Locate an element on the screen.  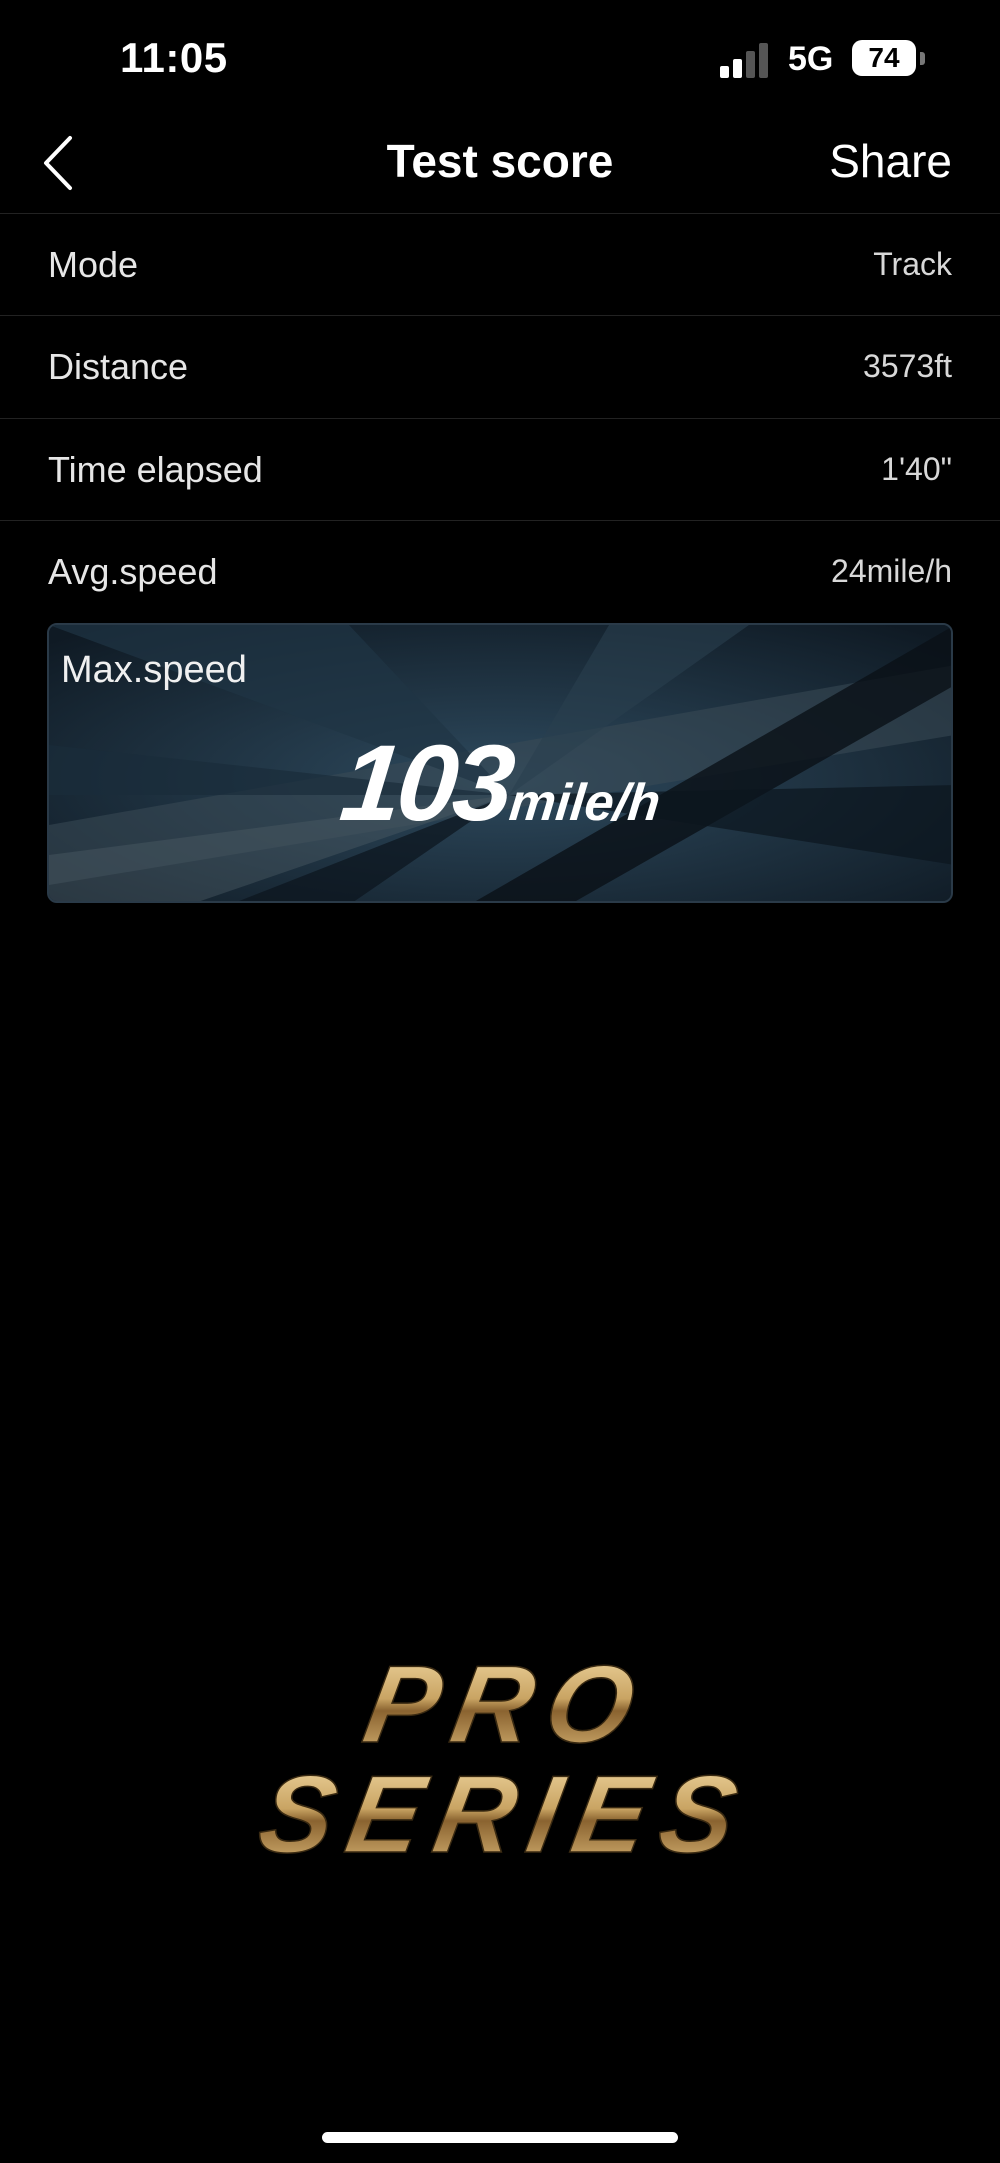
max-speed-card: Max.speed 103mile/h is located at coordinates (500, 763).